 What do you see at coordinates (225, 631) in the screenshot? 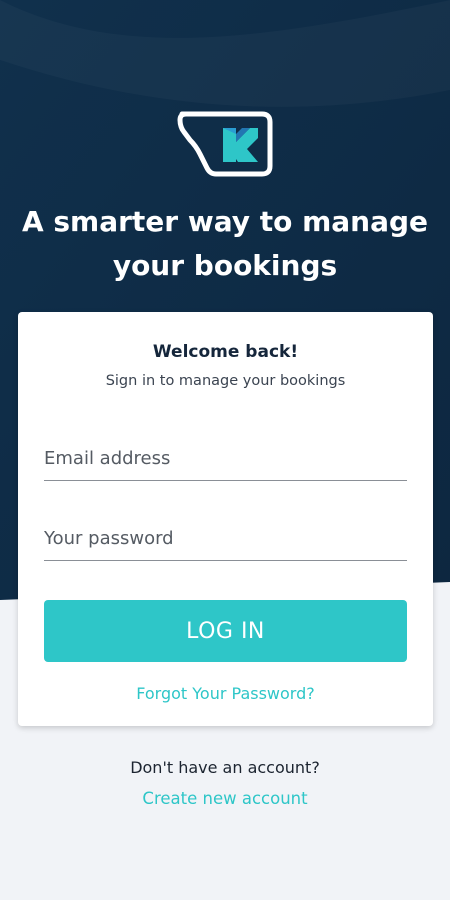
I see `login-button: LOG IN` at bounding box center [225, 631].